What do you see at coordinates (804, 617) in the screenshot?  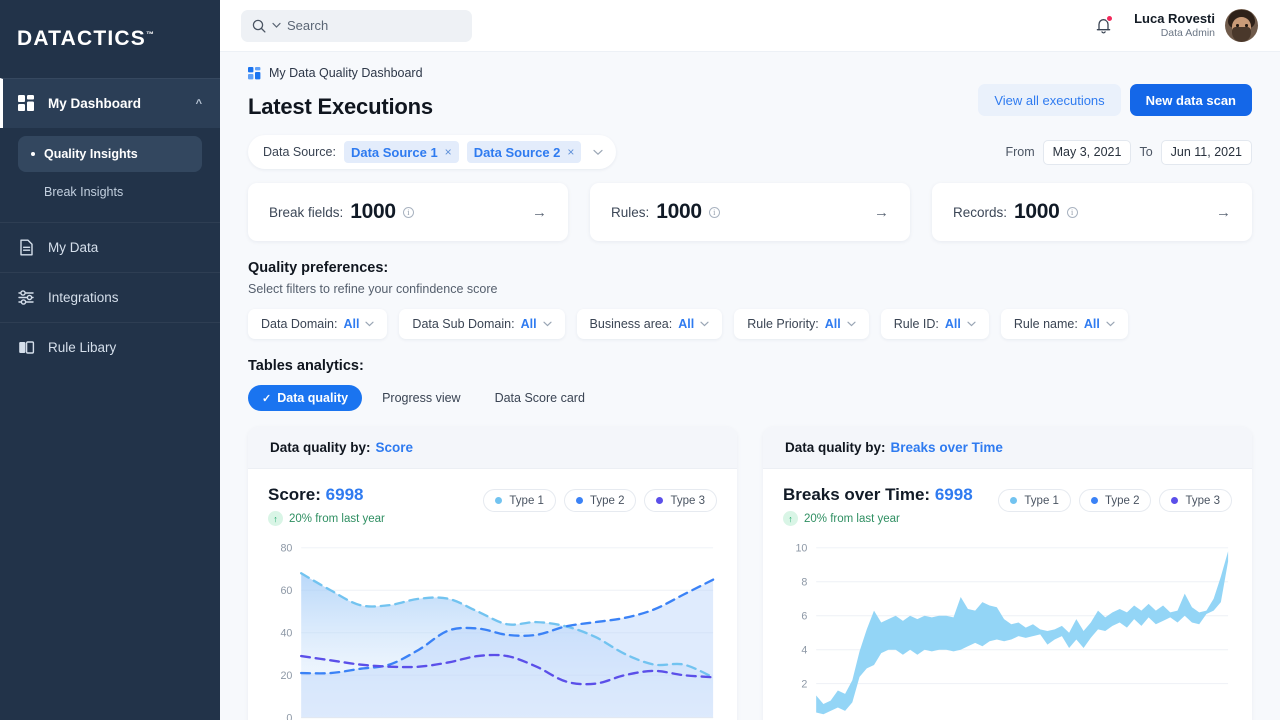 I see `svg-text: 6` at bounding box center [804, 617].